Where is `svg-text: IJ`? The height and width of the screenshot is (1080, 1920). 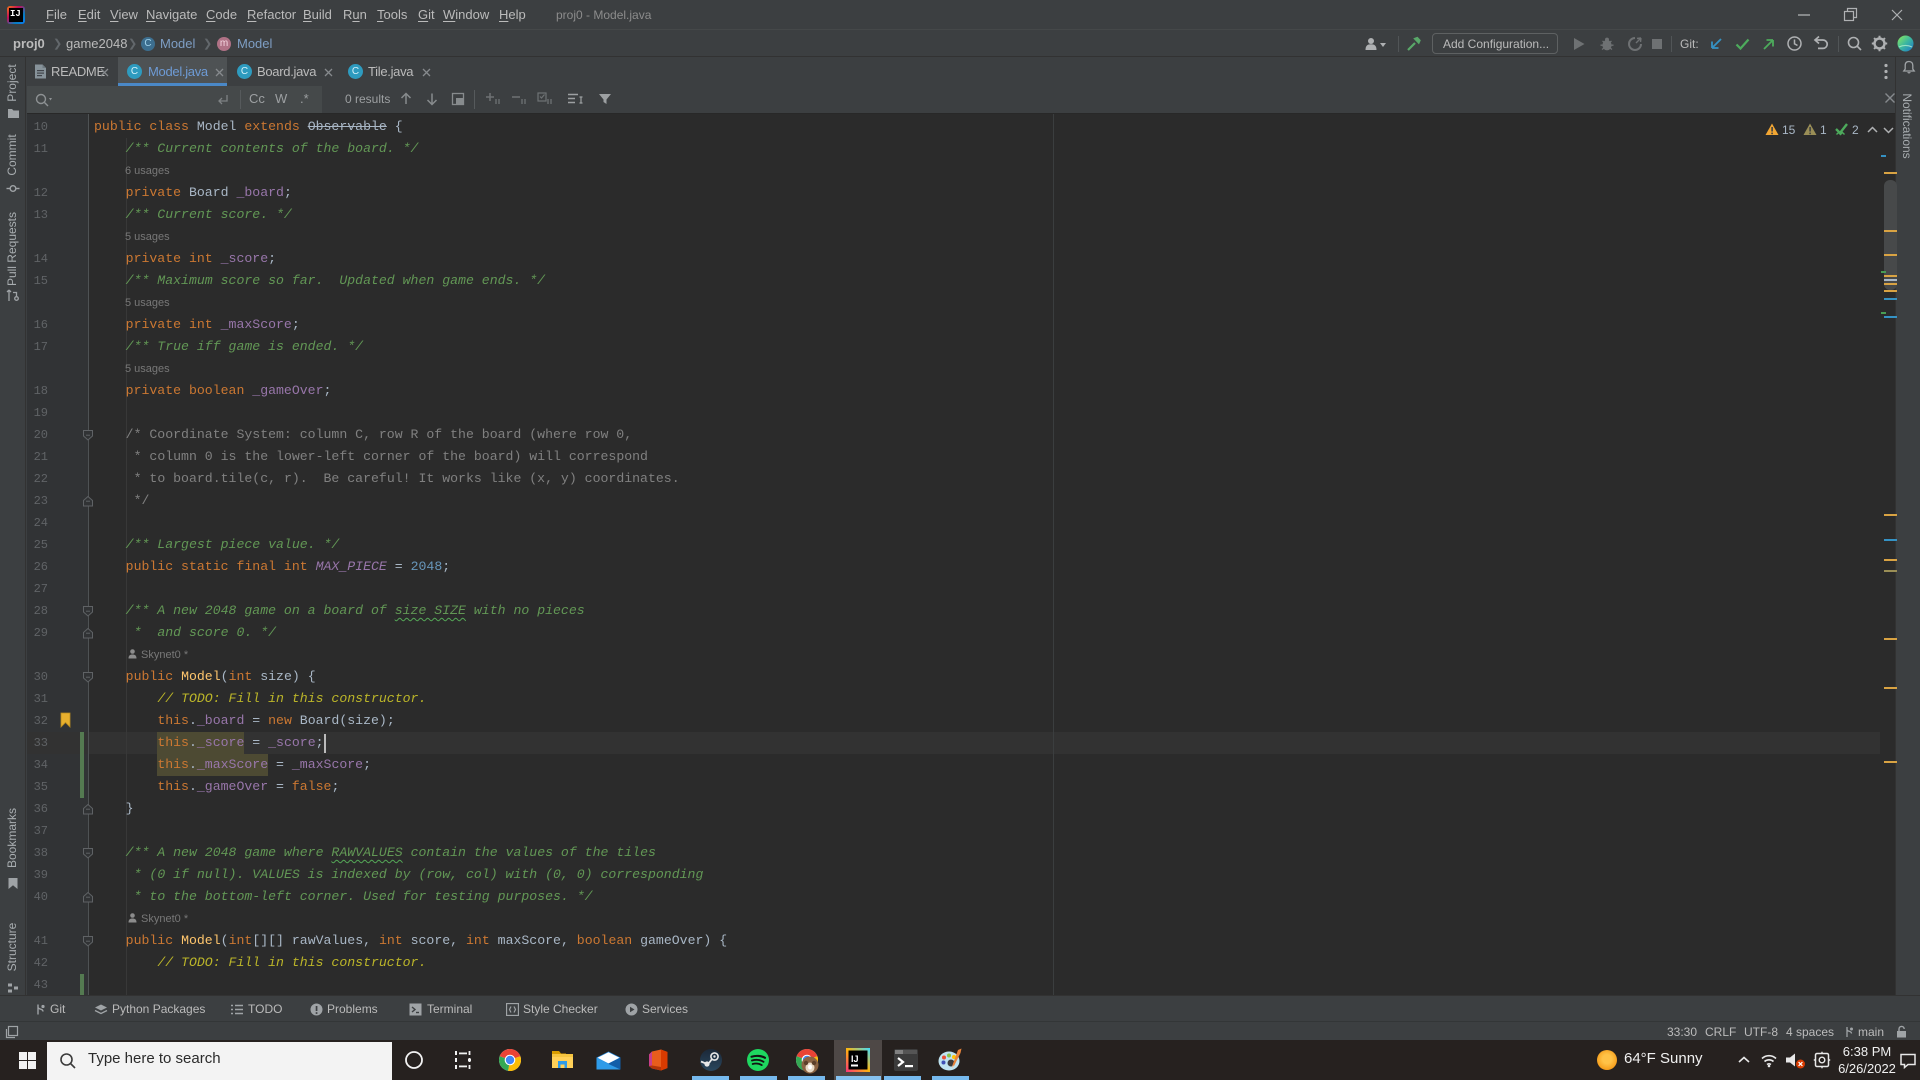 svg-text: IJ is located at coordinates (855, 1059).